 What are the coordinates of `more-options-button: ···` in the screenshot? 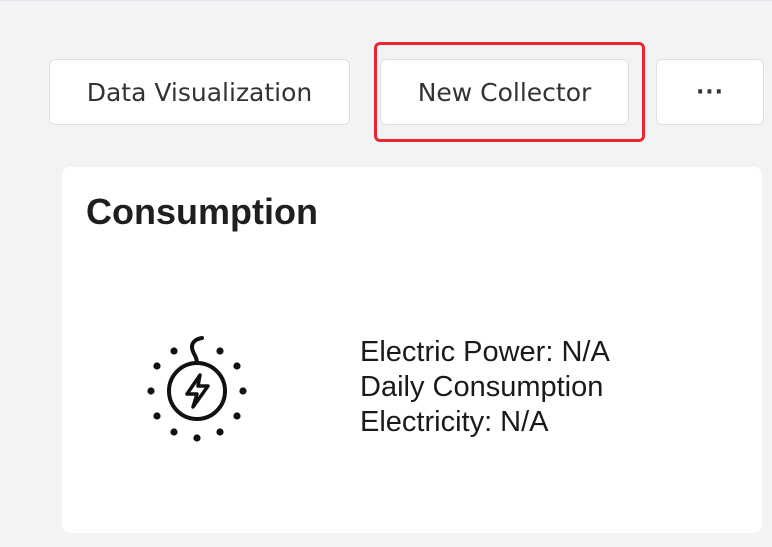 It's located at (710, 92).